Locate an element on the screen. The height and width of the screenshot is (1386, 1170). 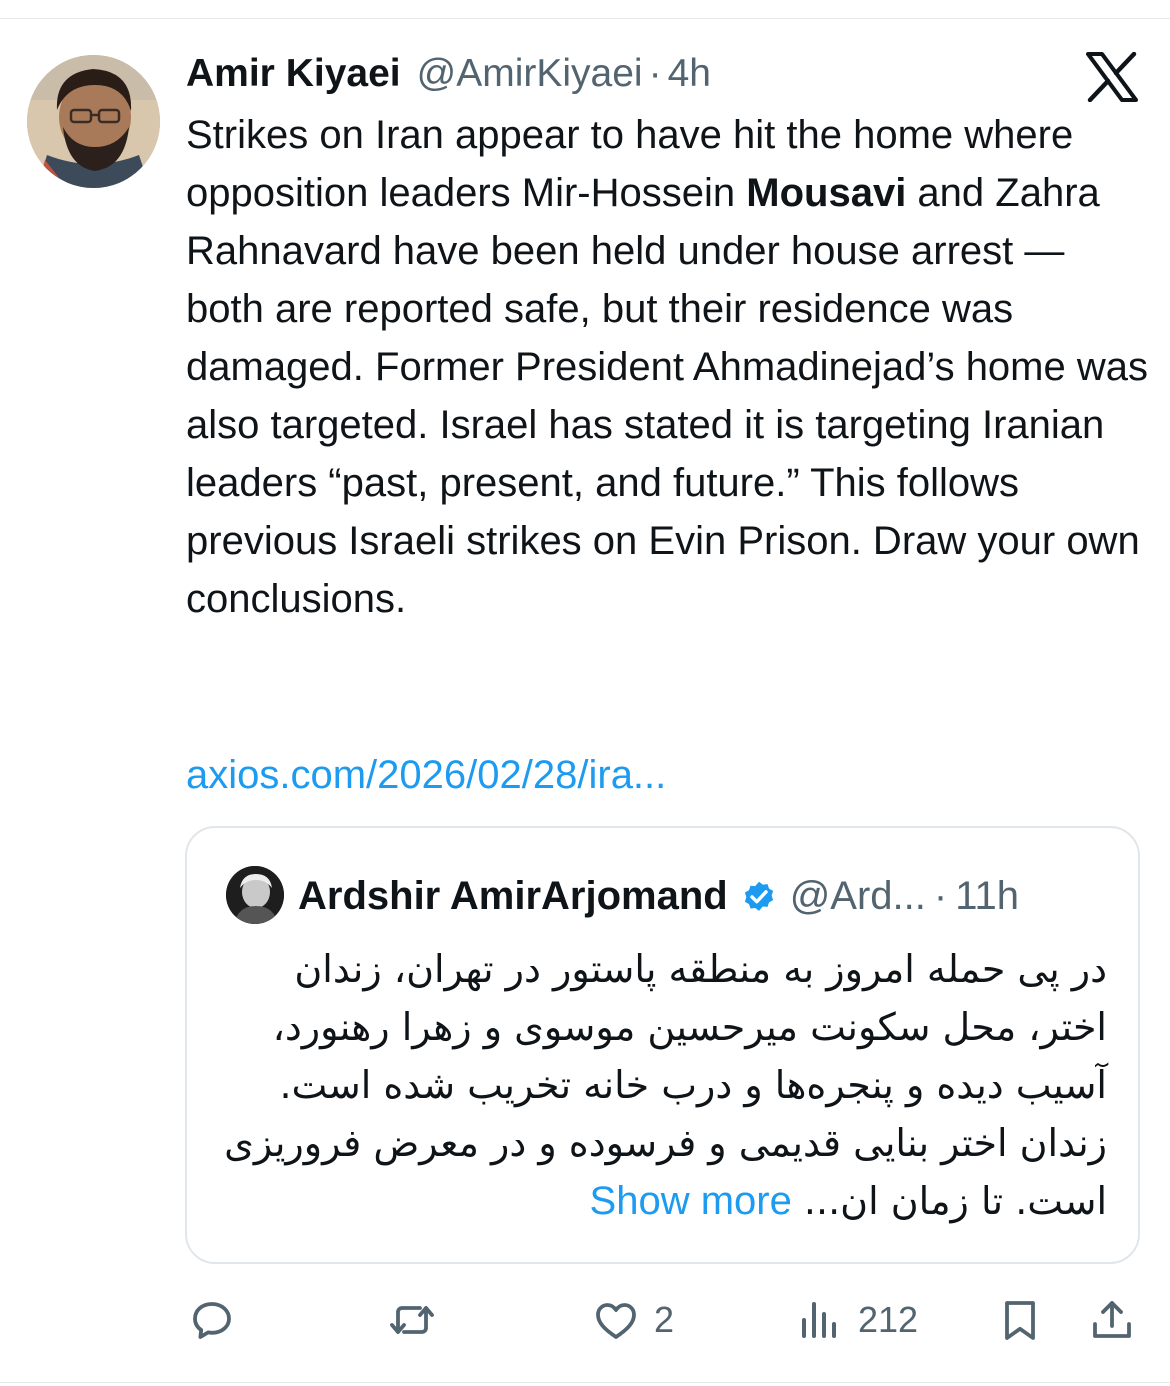
bottom-divider is located at coordinates (585, 1382).